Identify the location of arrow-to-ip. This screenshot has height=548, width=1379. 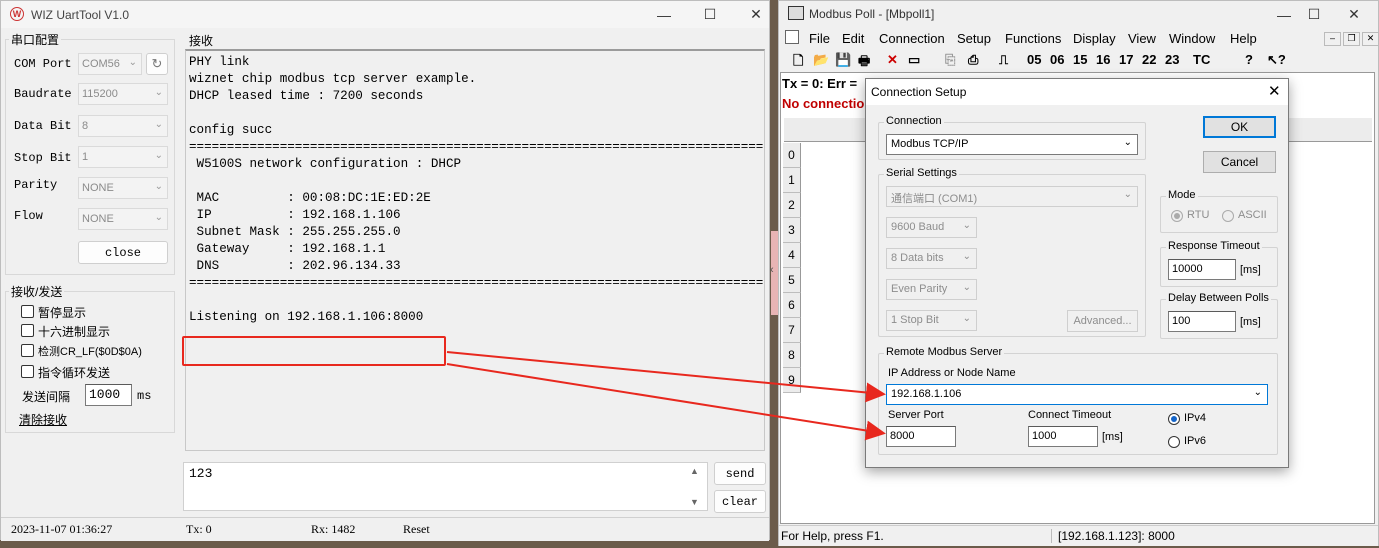
(666, 377).